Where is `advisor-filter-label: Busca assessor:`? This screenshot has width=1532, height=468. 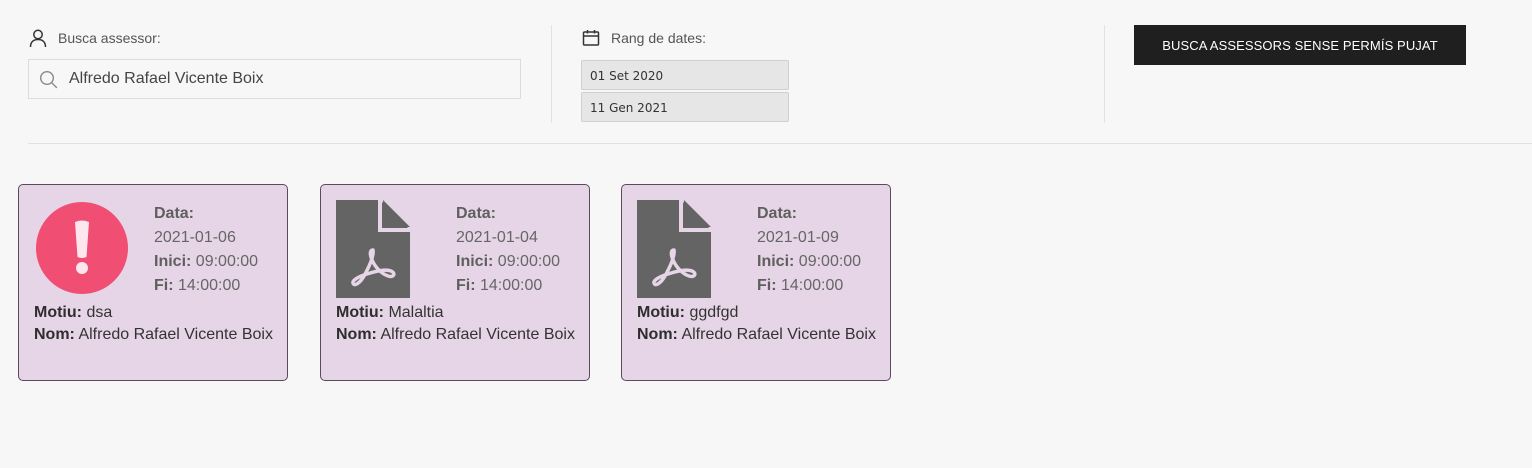
advisor-filter-label: Busca assessor: is located at coordinates (94, 38).